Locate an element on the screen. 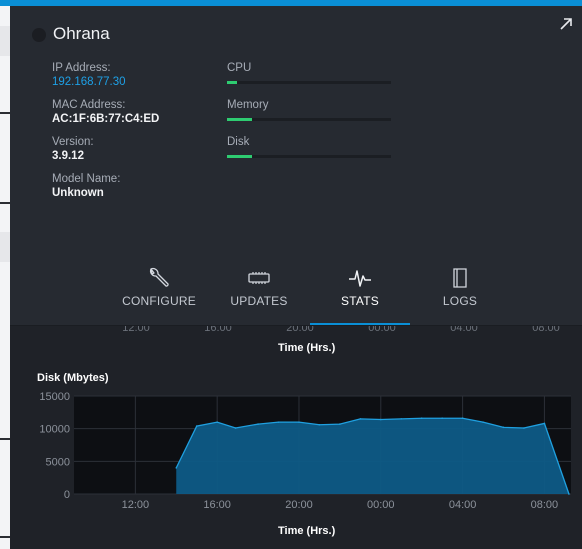  cpu-label: CPU is located at coordinates (239, 68).